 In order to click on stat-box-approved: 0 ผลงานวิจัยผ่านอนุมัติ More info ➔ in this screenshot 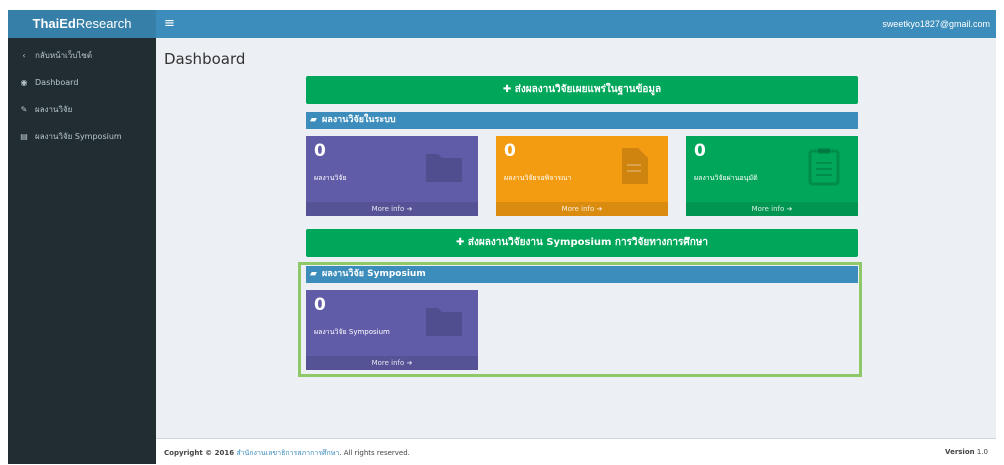, I will do `click(772, 176)`.